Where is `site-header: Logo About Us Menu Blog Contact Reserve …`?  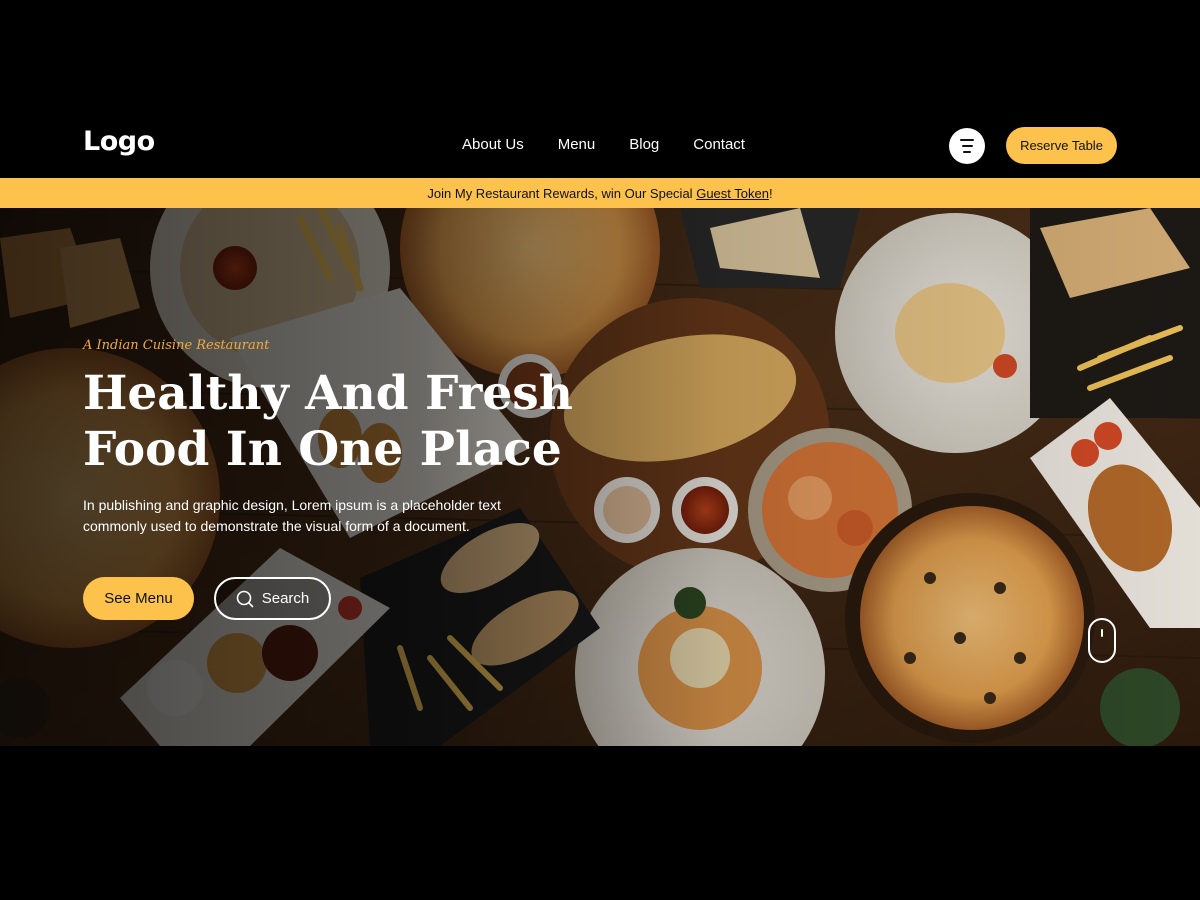
site-header: Logo About Us Menu Blog Contact Reserve … is located at coordinates (600, 145).